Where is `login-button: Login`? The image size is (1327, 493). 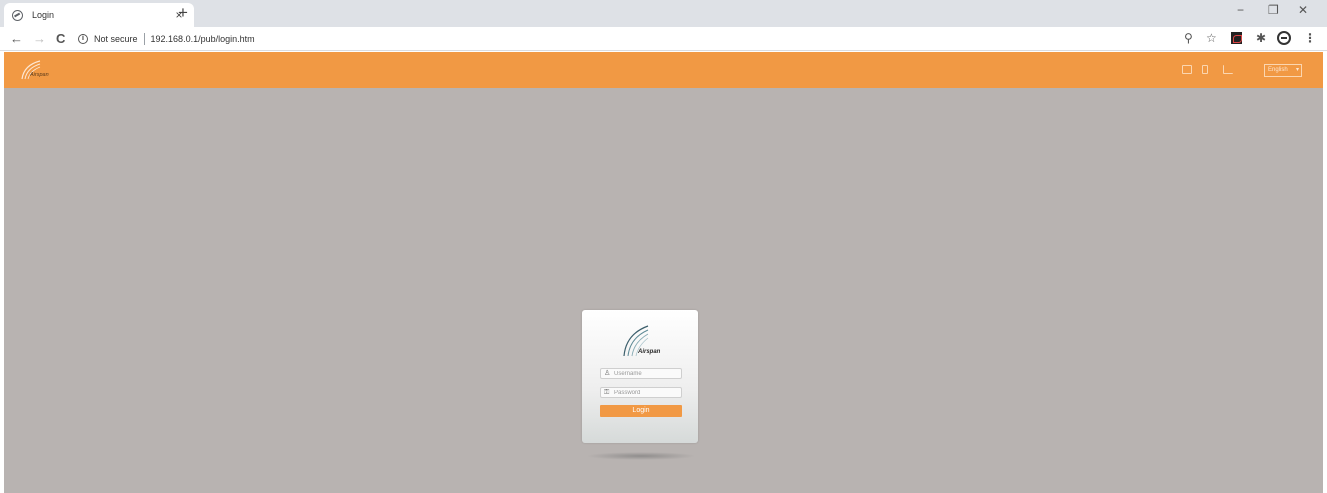
login-button: Login is located at coordinates (641, 411).